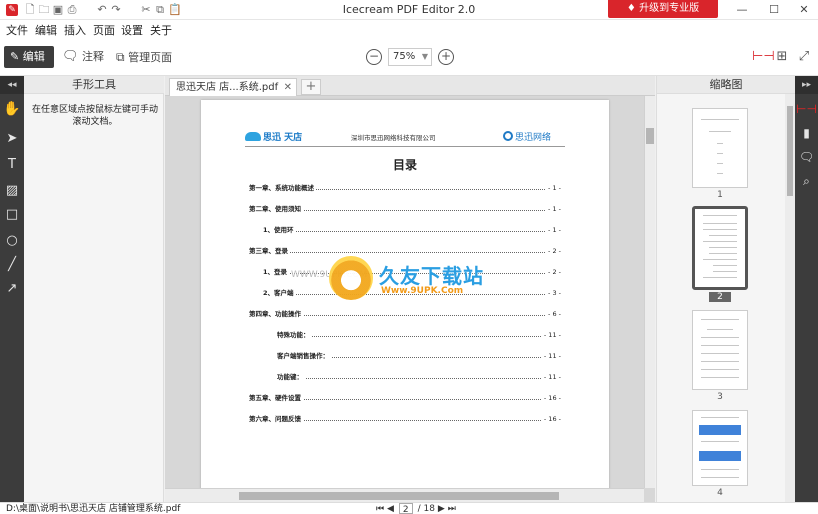 Image resolution: width=818 pixels, height=514 pixels. I want to click on menu-about: 关于, so click(161, 30).